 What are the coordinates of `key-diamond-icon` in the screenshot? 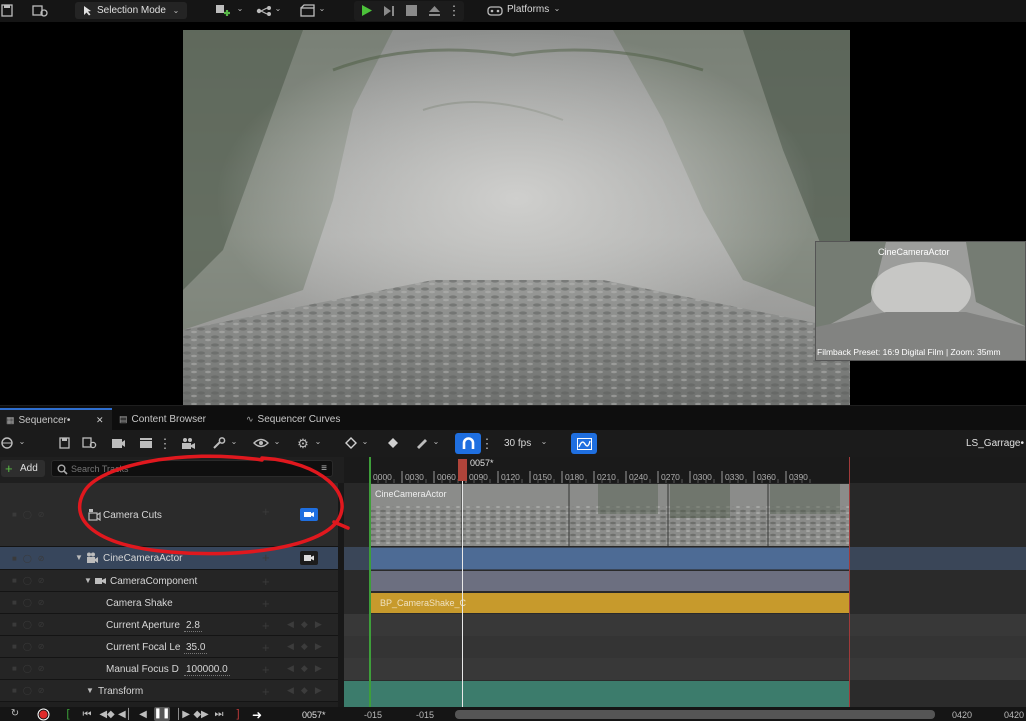 It's located at (351, 443).